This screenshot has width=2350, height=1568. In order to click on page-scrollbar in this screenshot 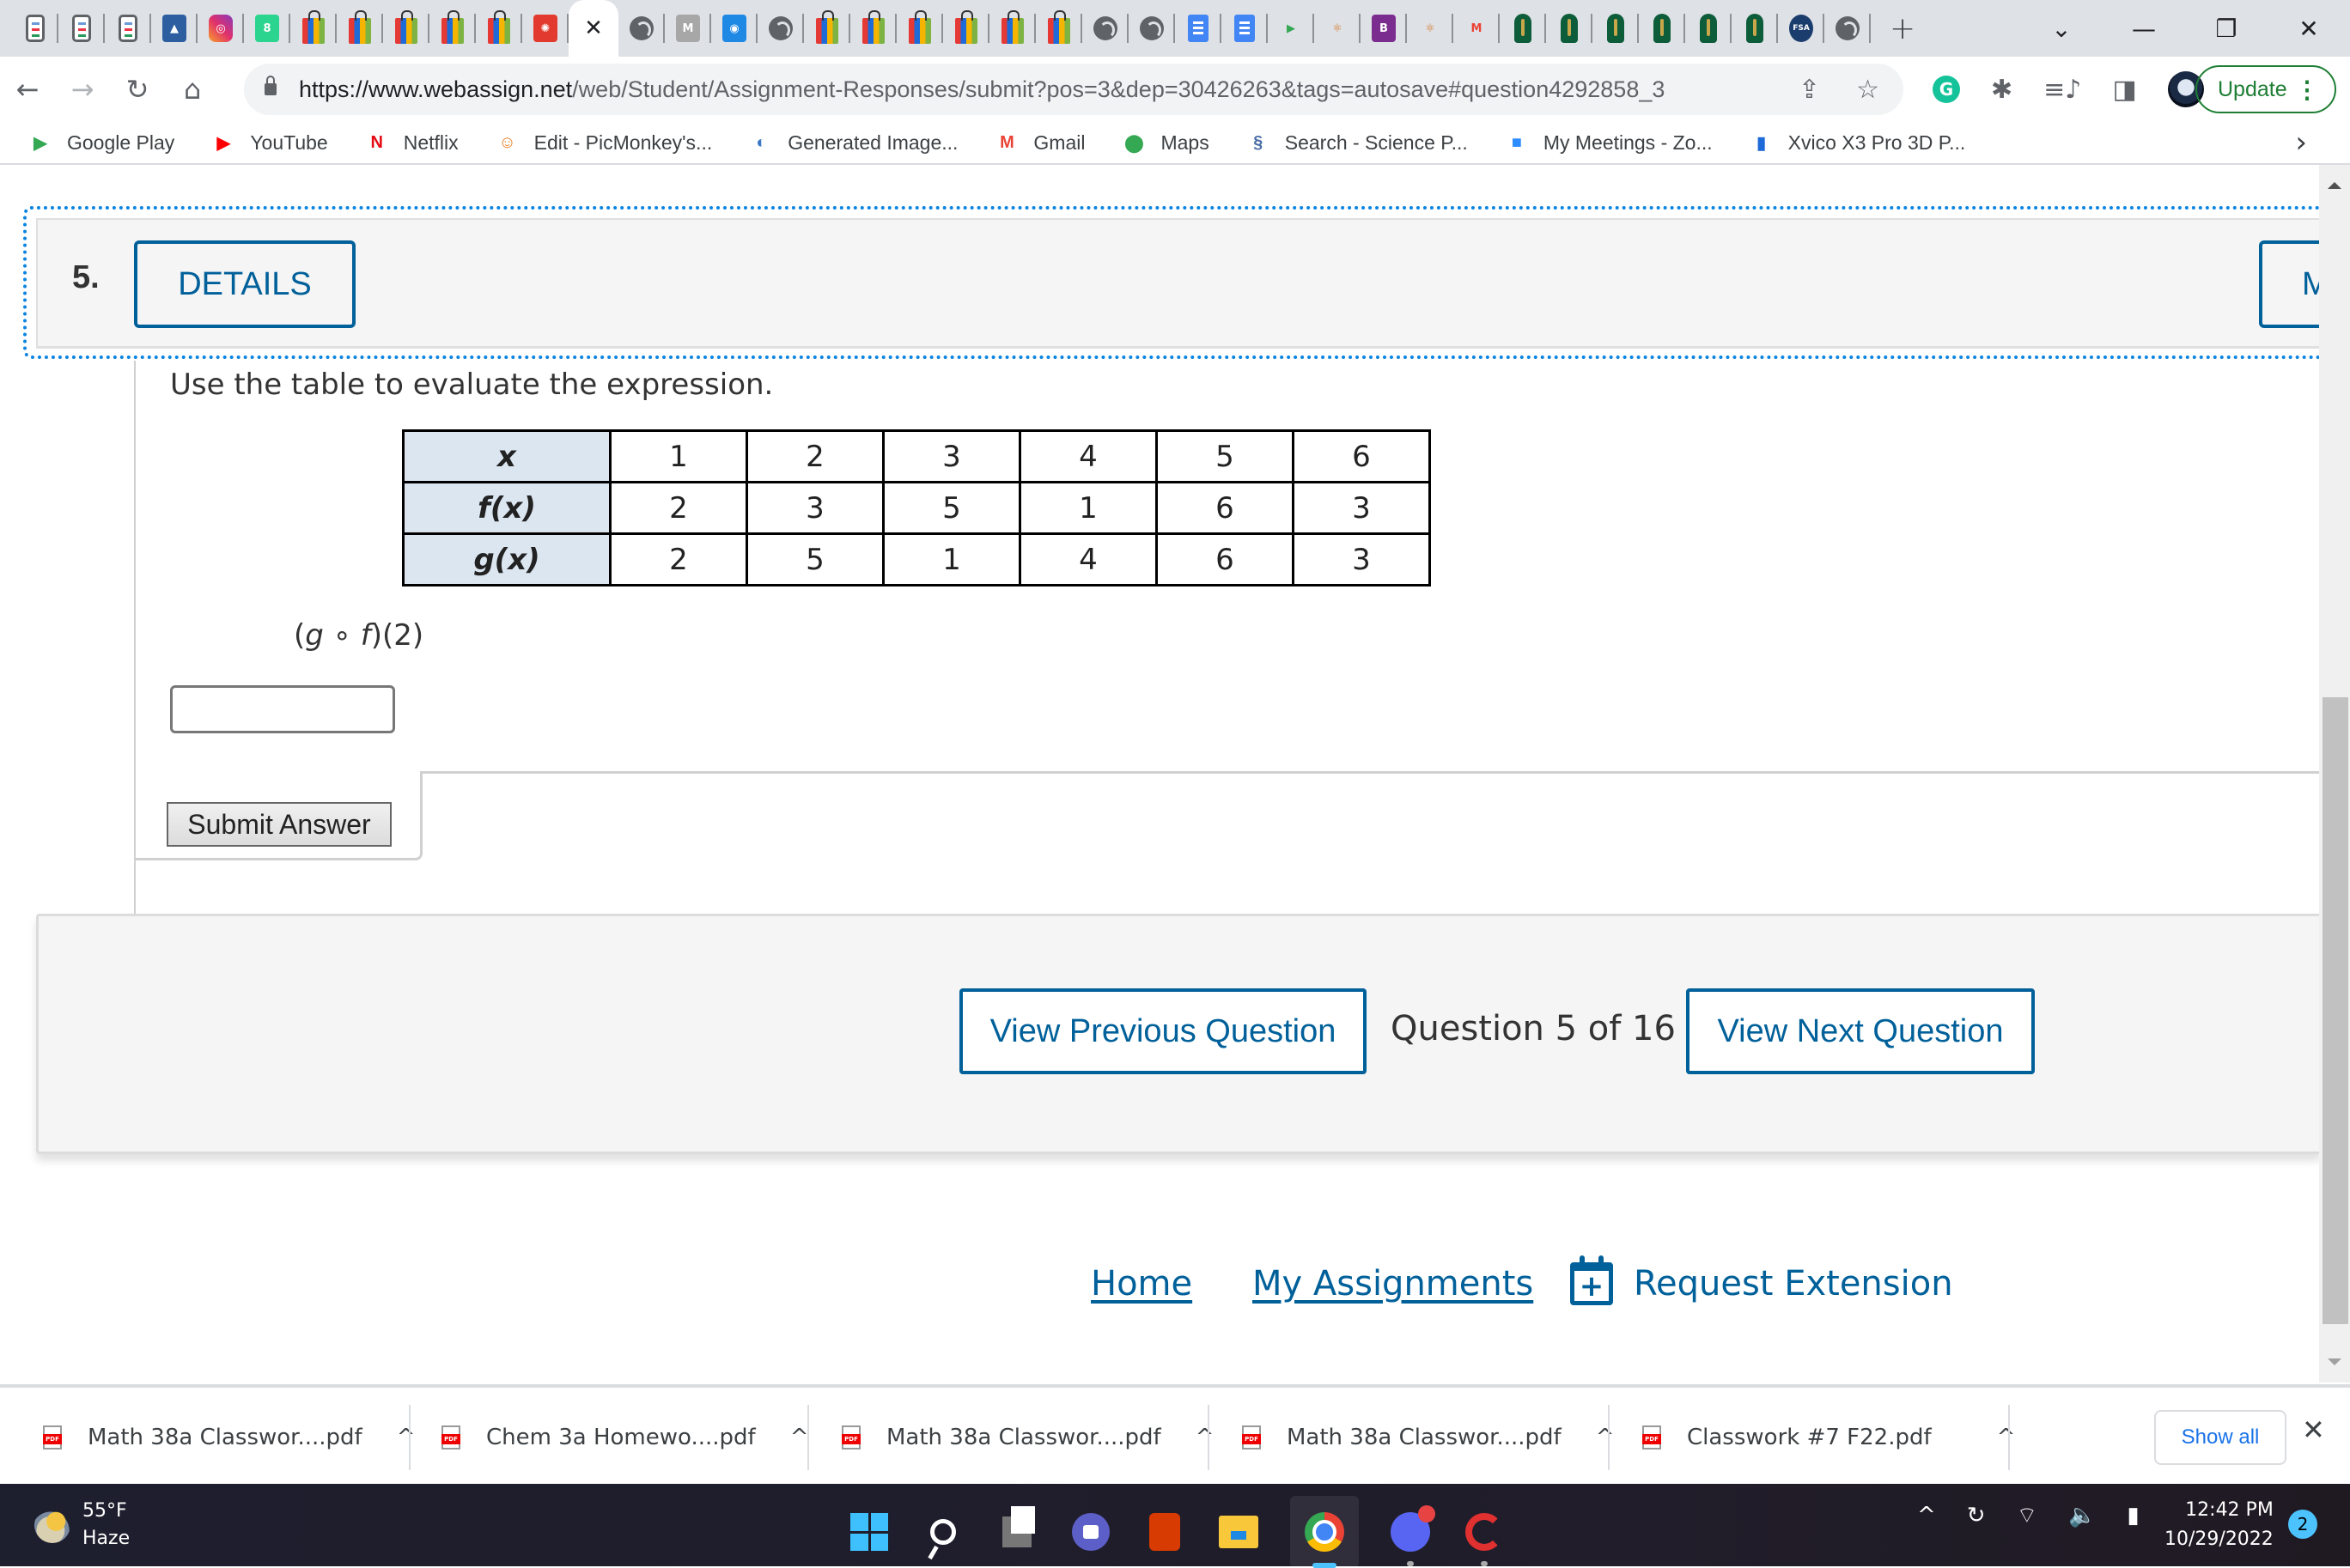, I will do `click(2334, 774)`.